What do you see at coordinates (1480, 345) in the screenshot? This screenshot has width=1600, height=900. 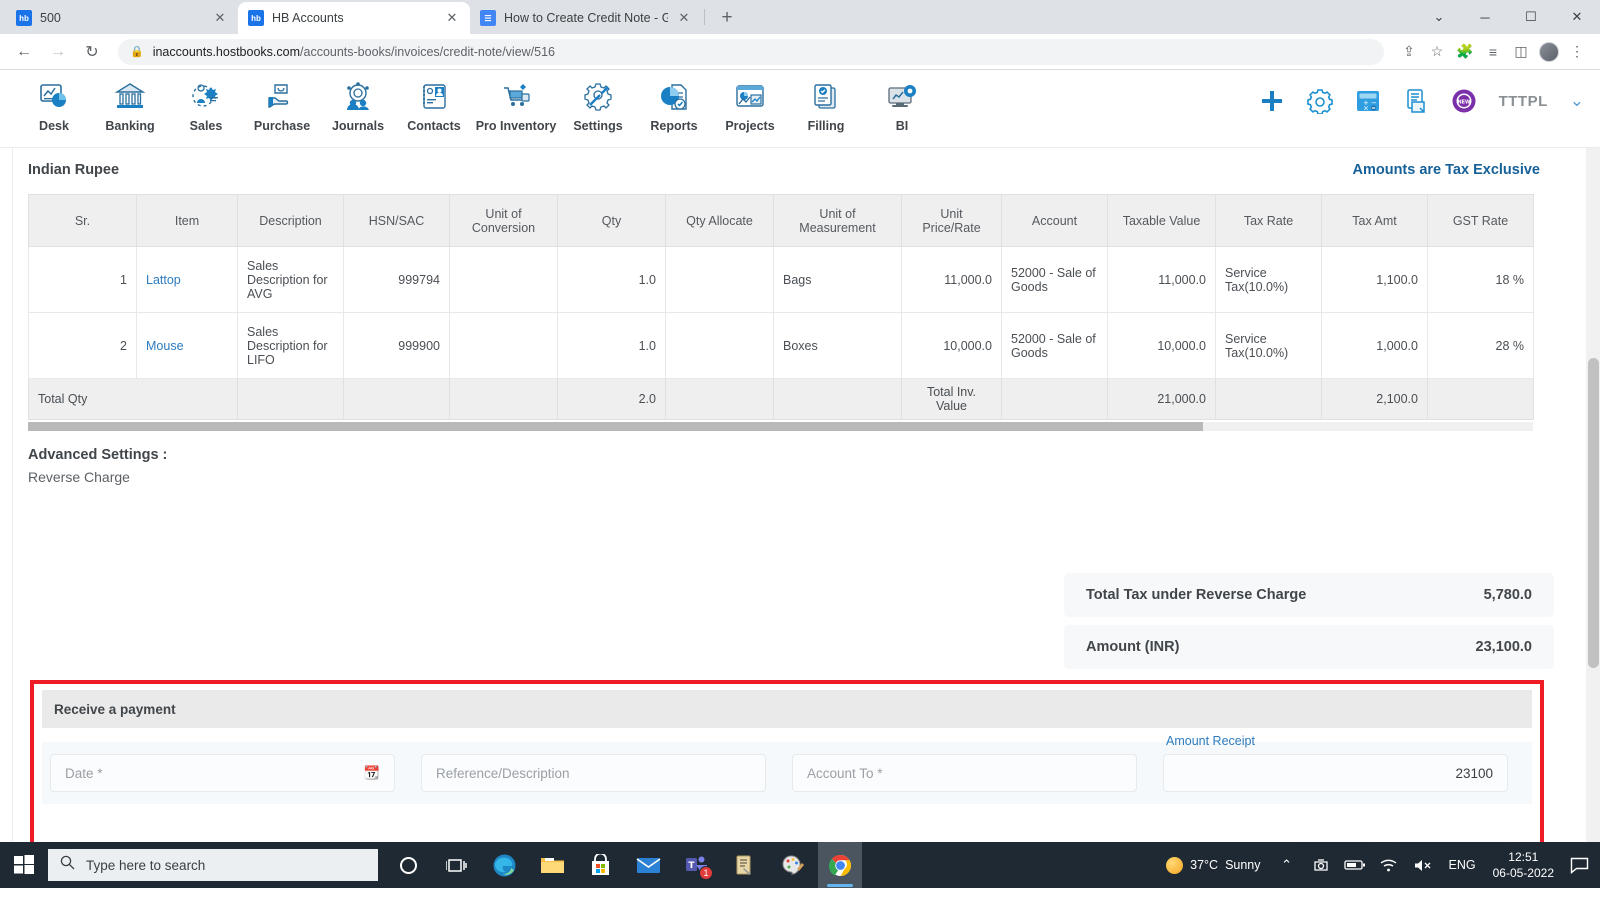 I see `cell-gst-rate: 28 %` at bounding box center [1480, 345].